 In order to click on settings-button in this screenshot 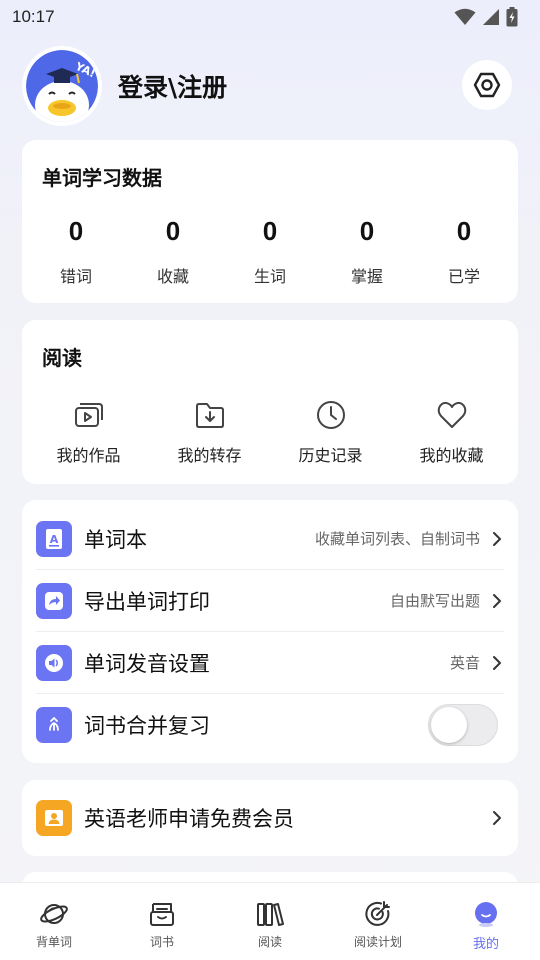, I will do `click(487, 85)`.